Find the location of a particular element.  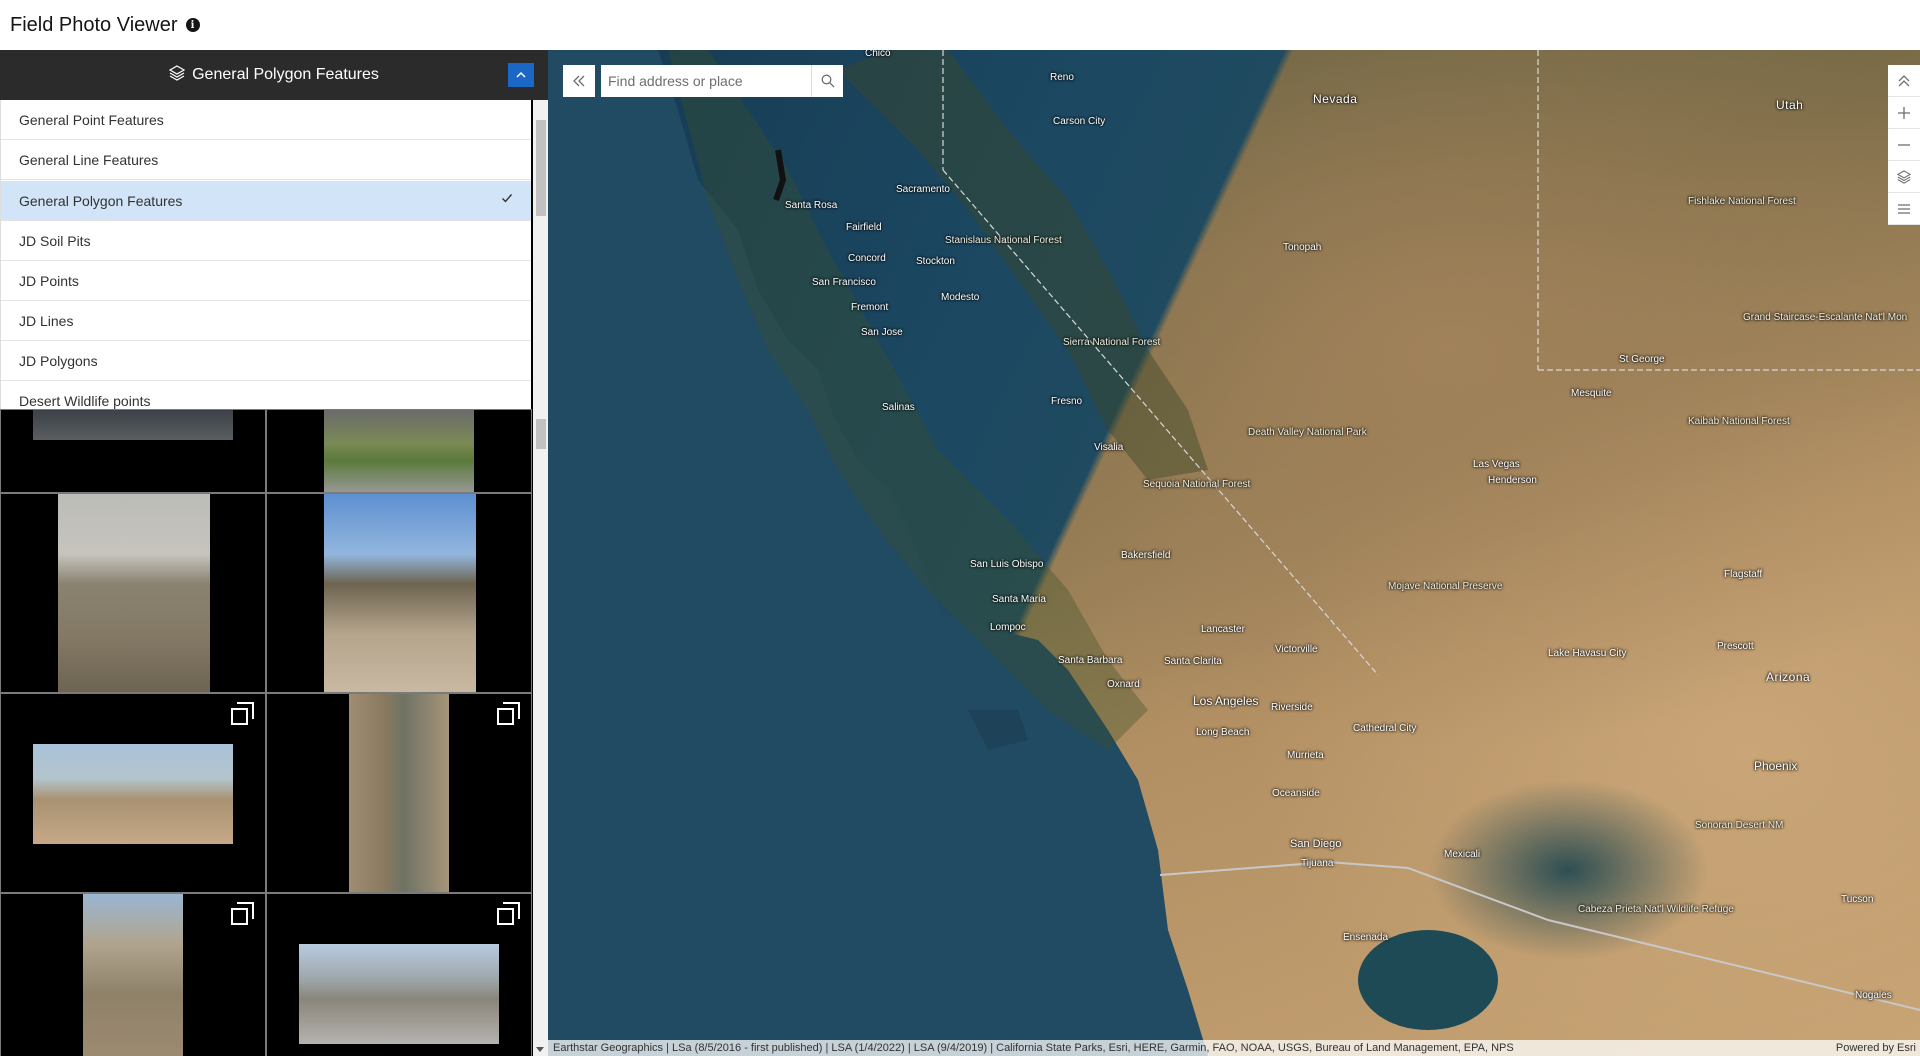

map-label-city: Santa Rosa is located at coordinates (811, 205).